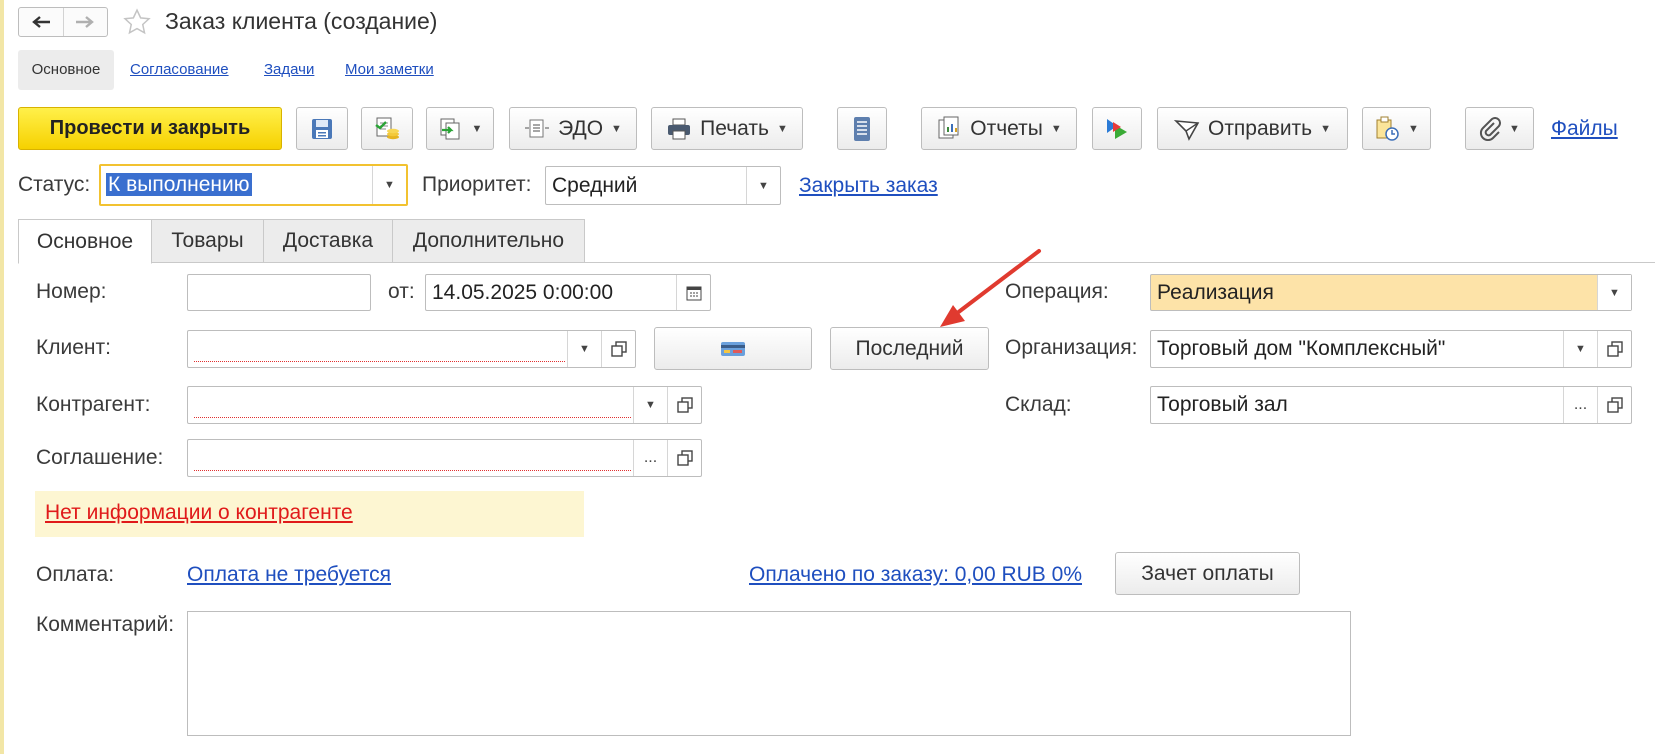 Image resolution: width=1655 pixels, height=754 pixels. I want to click on client-card-button, so click(733, 348).